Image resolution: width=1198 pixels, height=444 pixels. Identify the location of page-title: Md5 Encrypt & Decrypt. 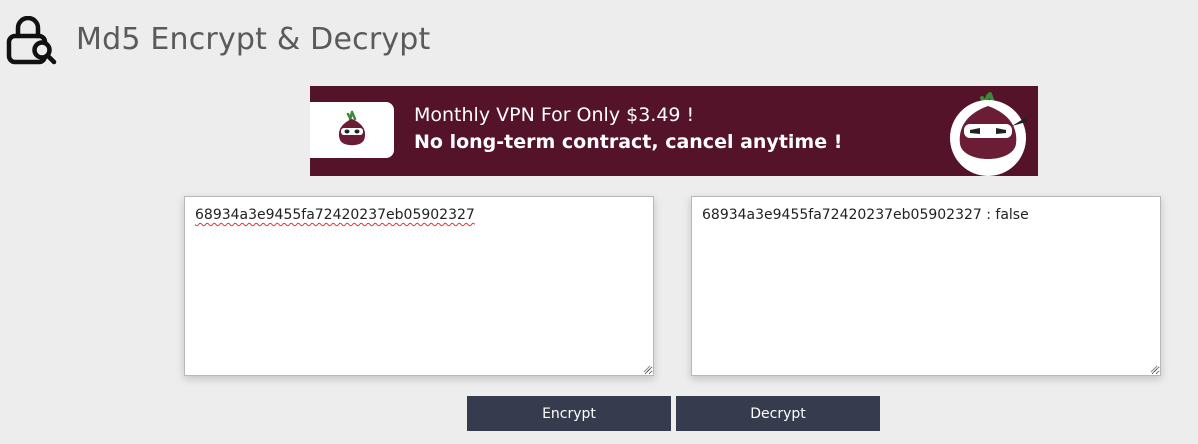
(253, 39).